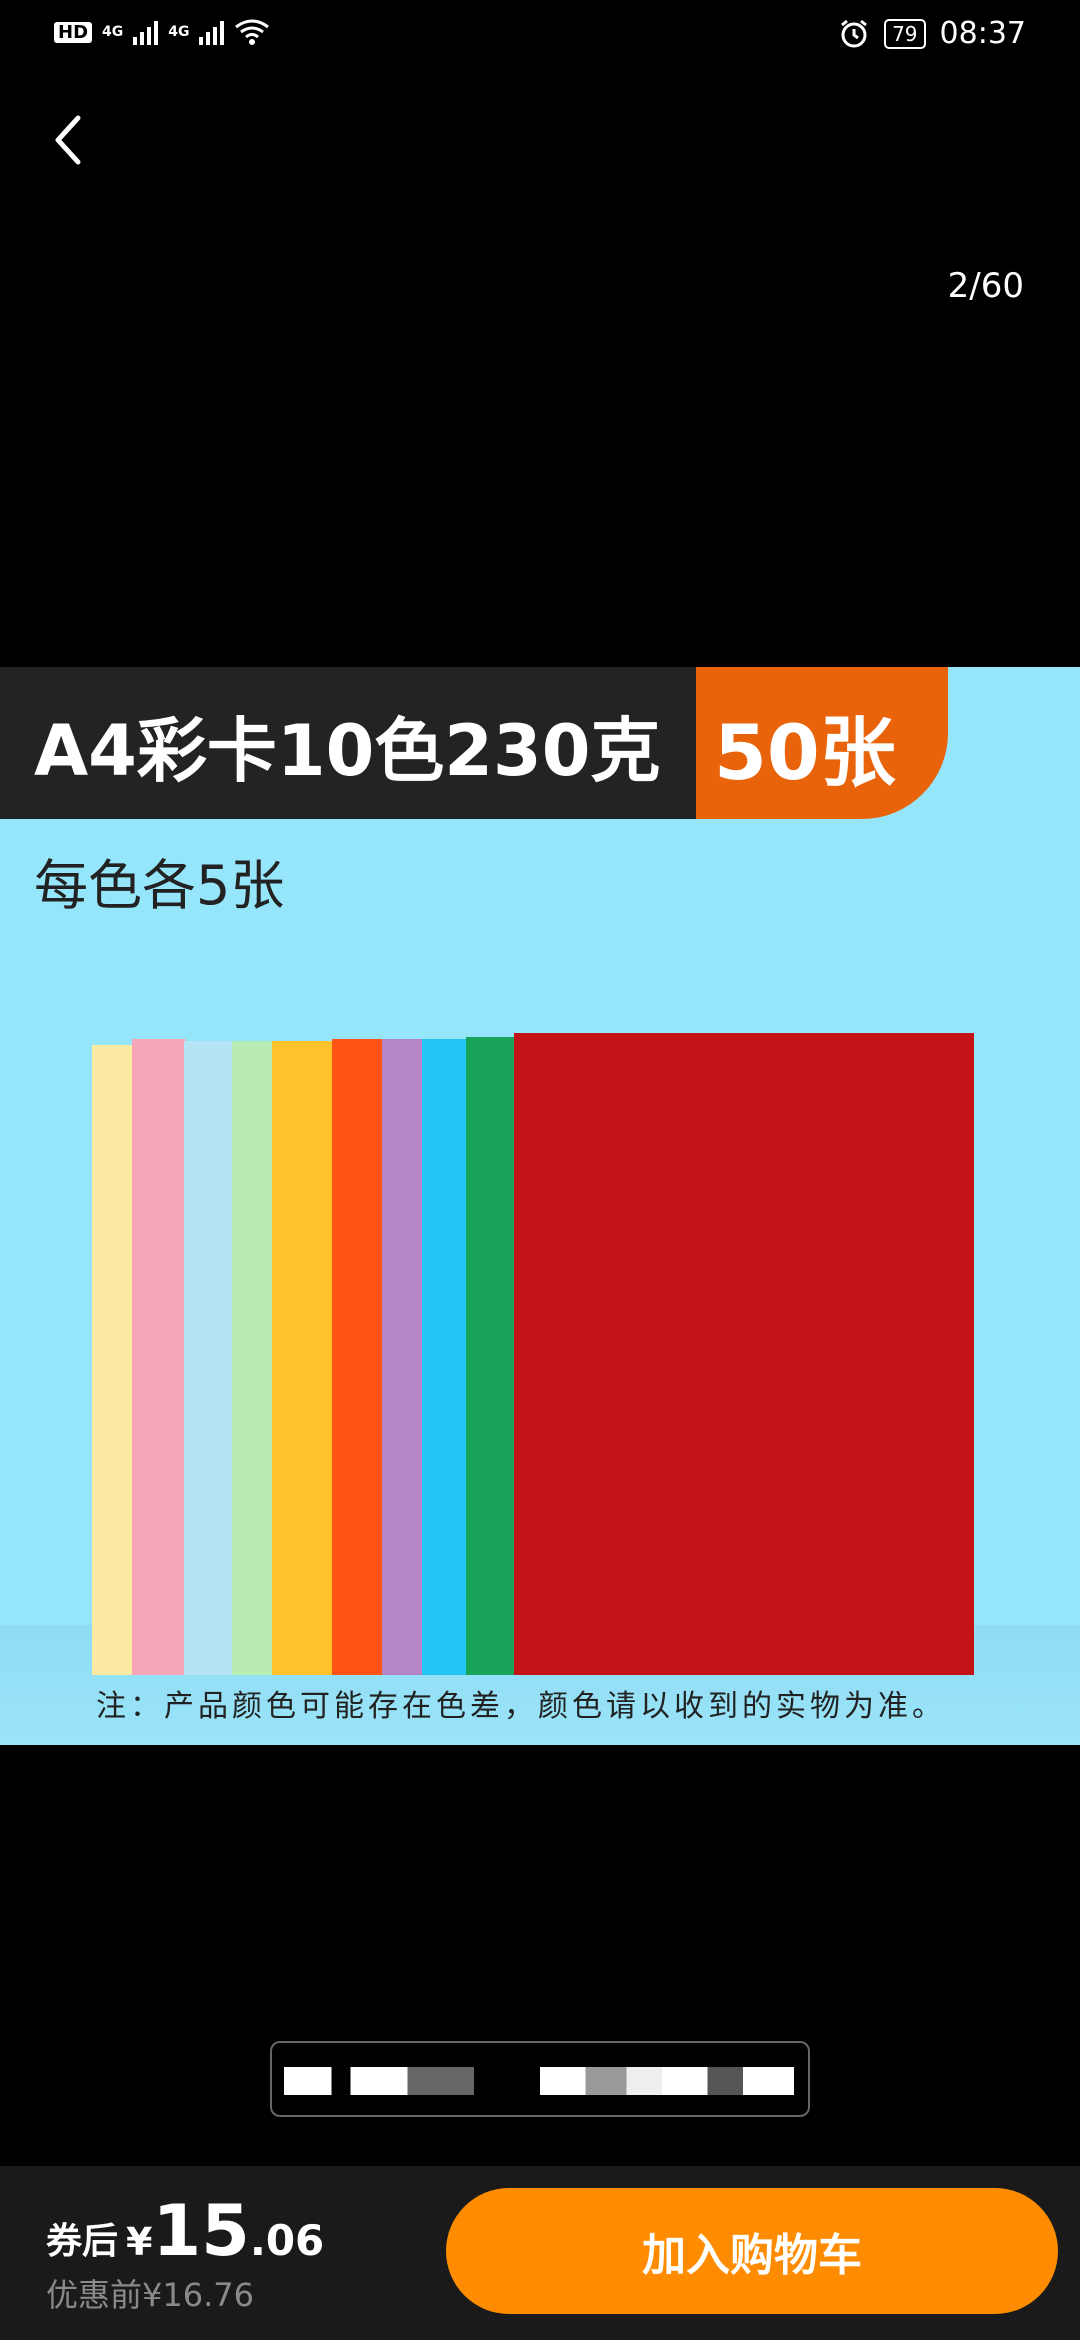 The height and width of the screenshot is (2340, 1080). I want to click on wifi-icon, so click(252, 32).